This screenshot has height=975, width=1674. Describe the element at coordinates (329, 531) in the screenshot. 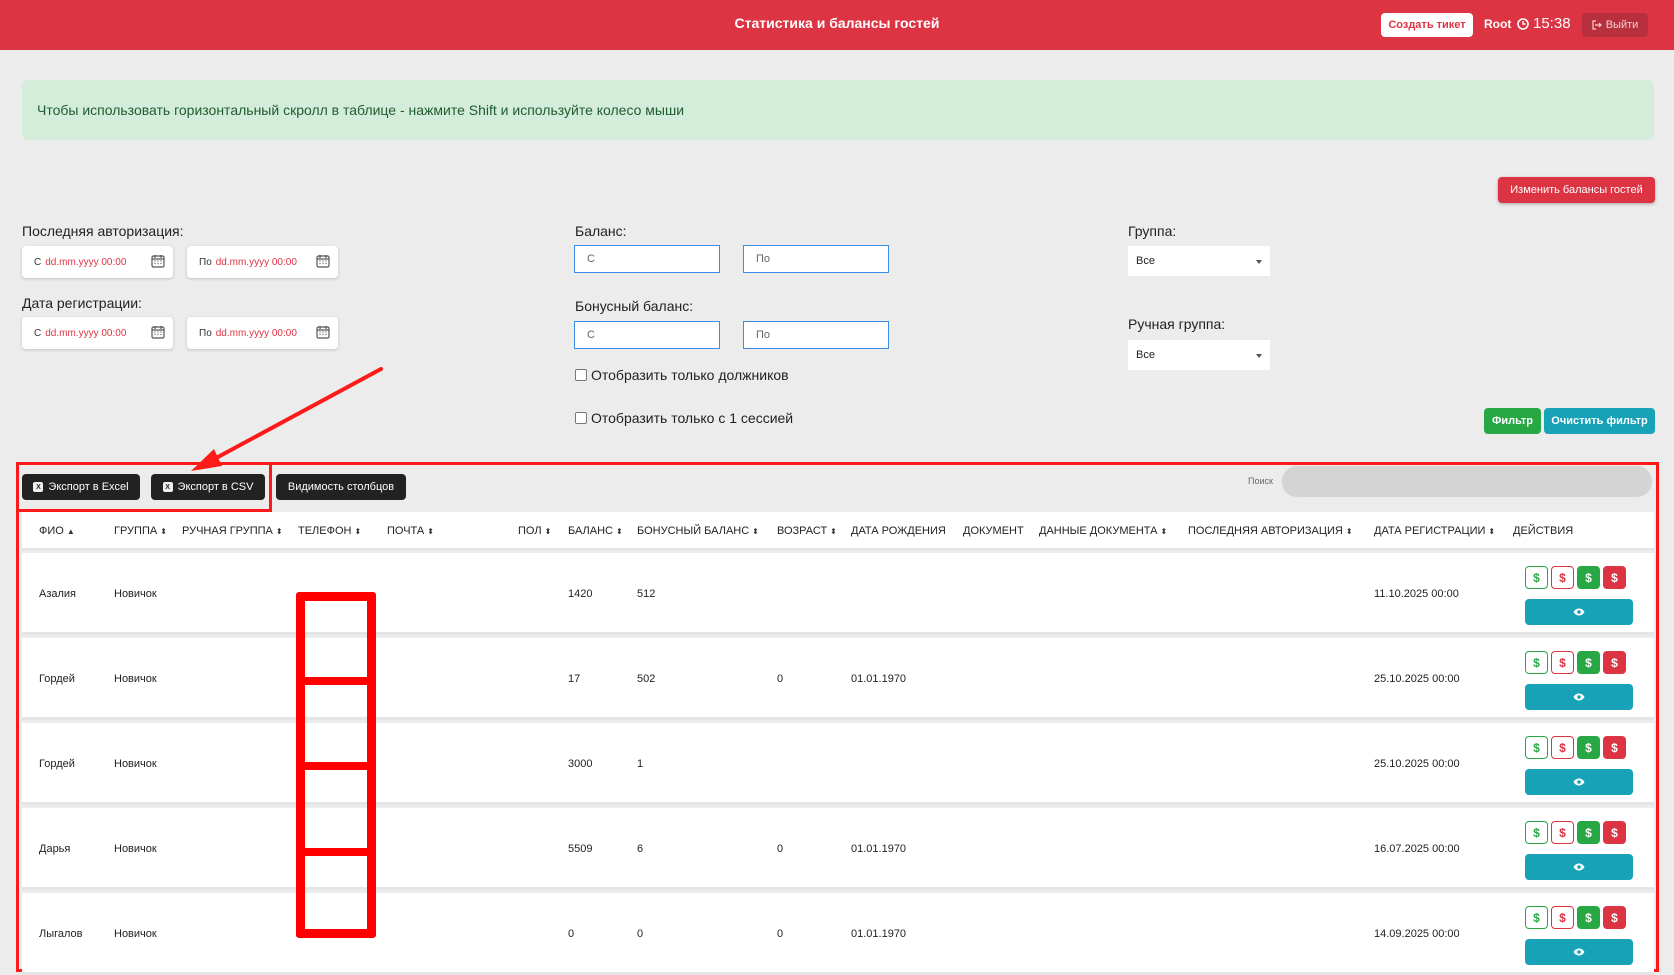

I see `col-header-phone: ТЕЛЕФОН ⬍` at that location.